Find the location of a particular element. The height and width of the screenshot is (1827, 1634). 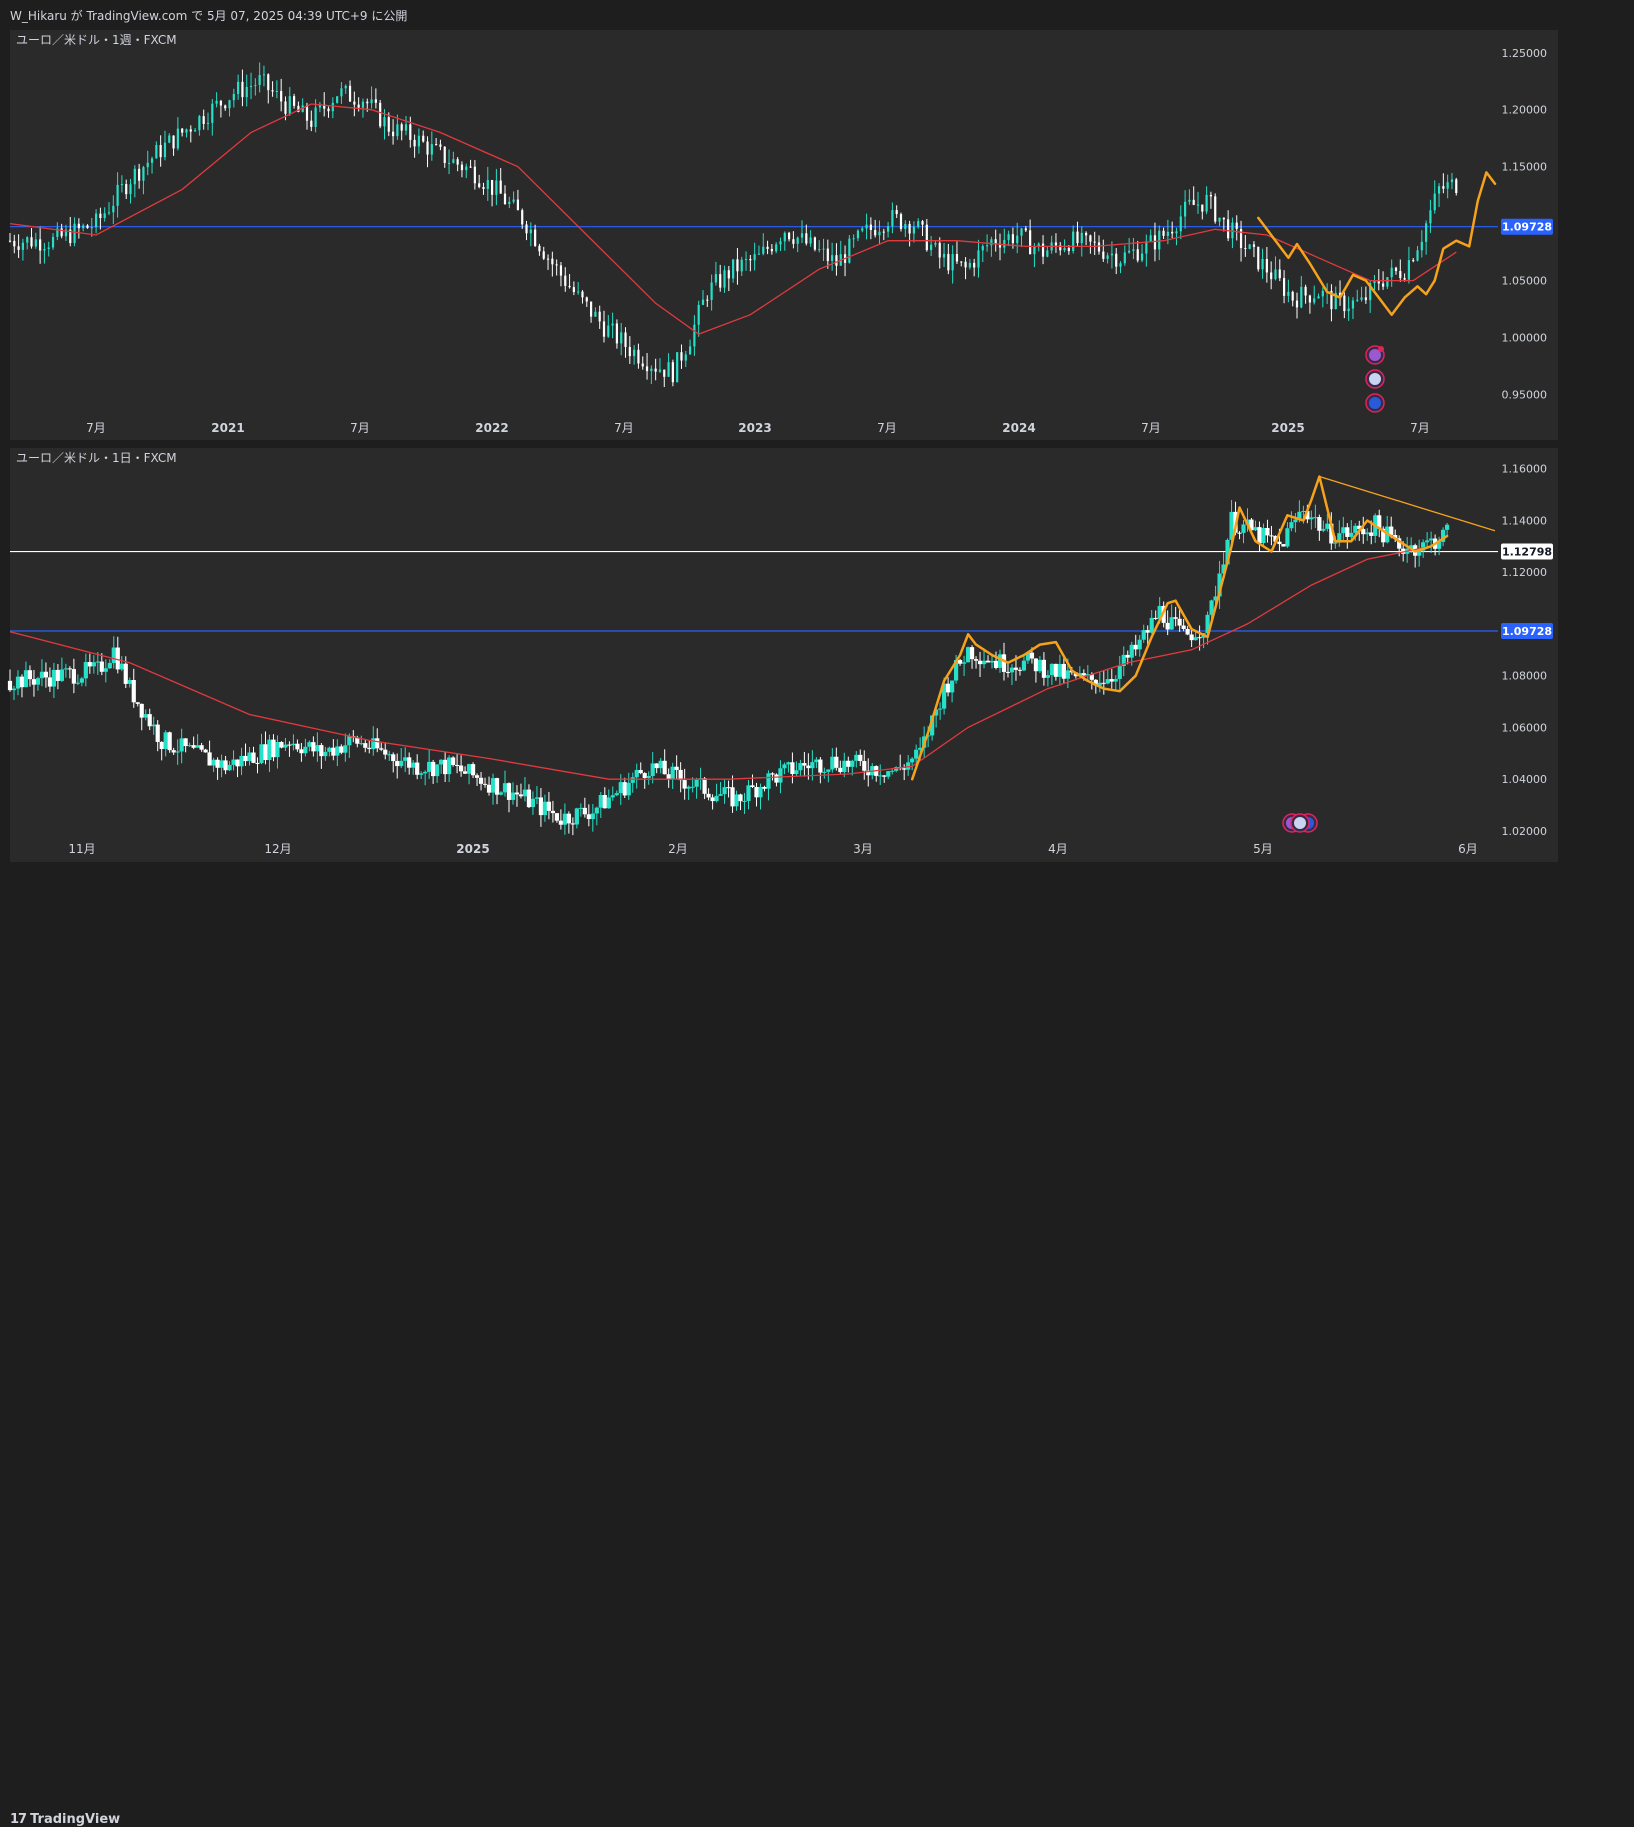

x-tick-label: 11月 is located at coordinates (81, 849).